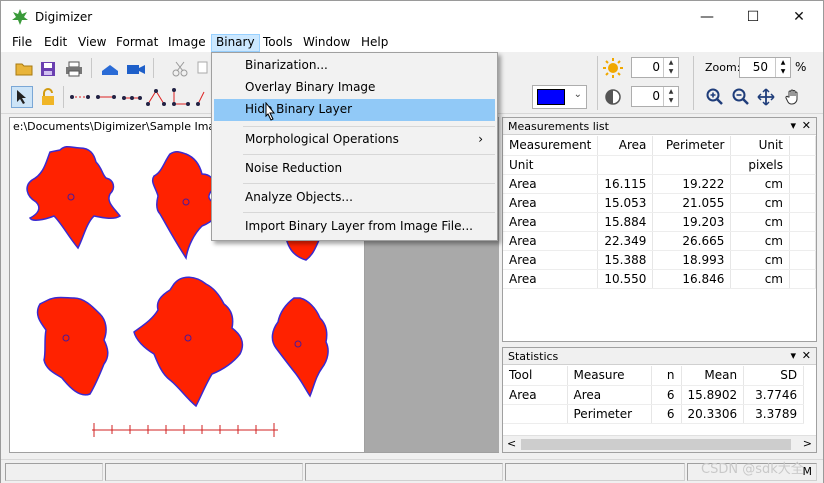 The width and height of the screenshot is (824, 483). What do you see at coordinates (659, 241) in the screenshot?
I see `table-row: Area 22.349 26.665 cm` at bounding box center [659, 241].